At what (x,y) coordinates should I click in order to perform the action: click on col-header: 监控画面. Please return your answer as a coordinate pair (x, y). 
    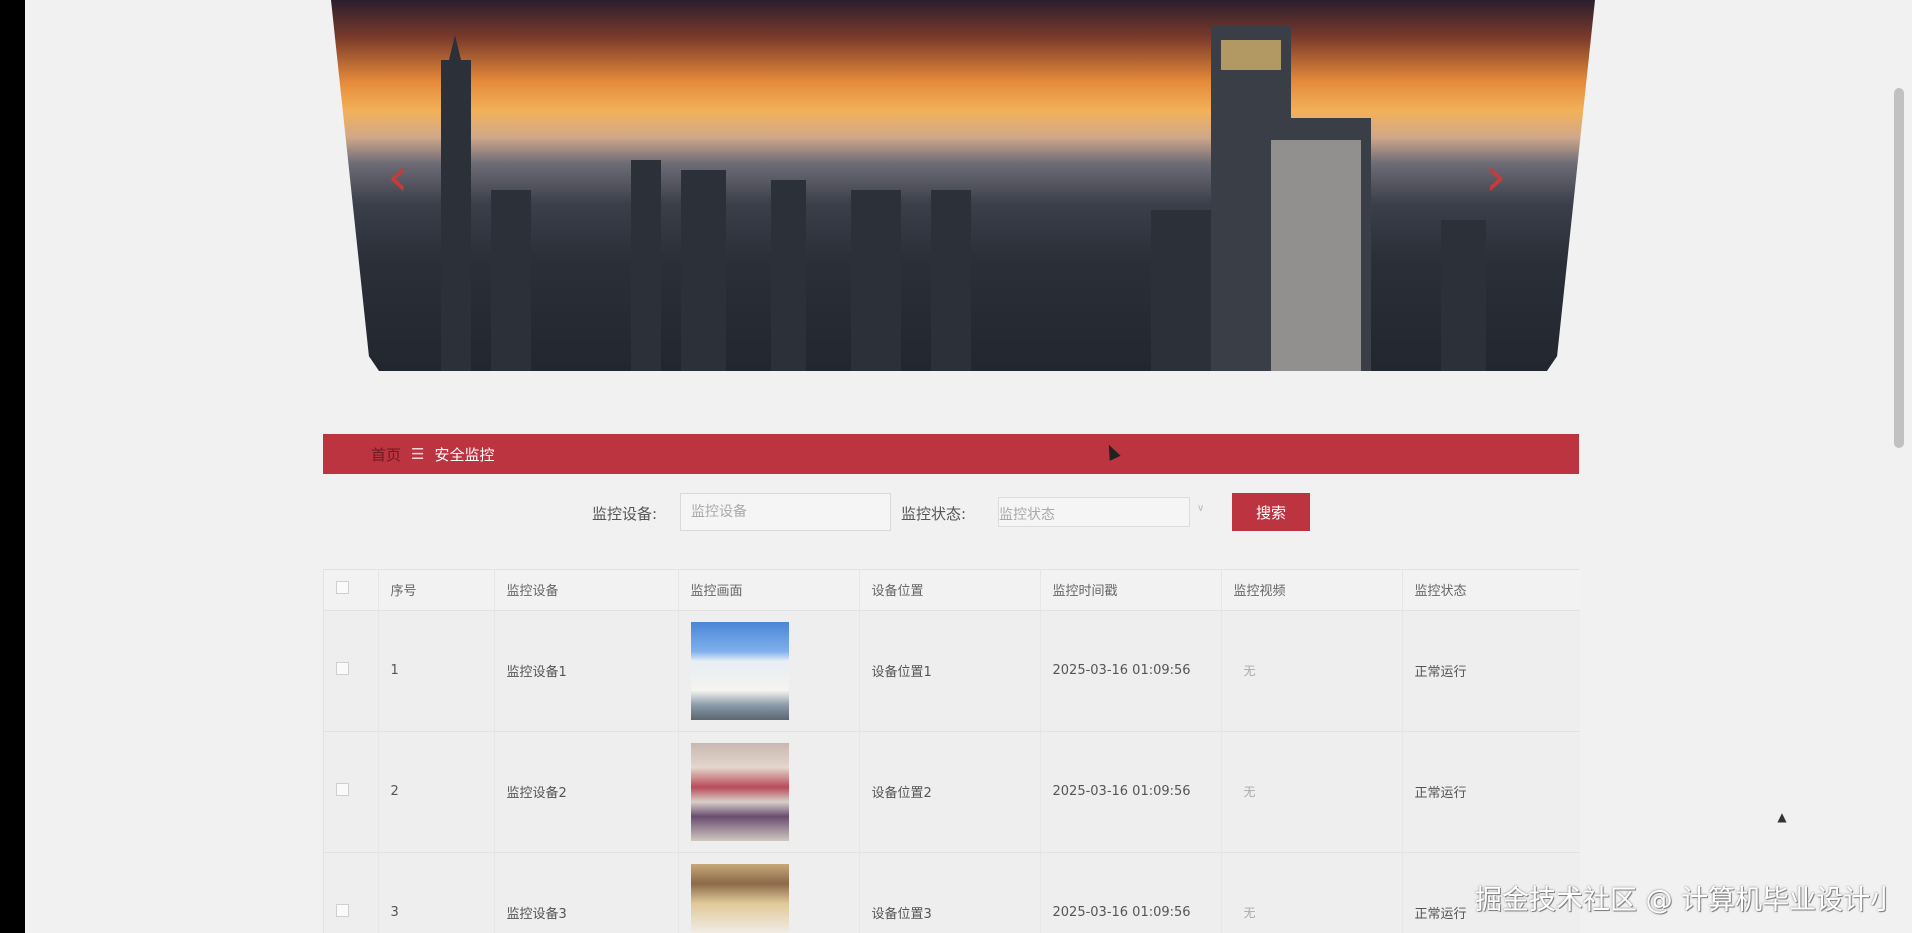
    Looking at the image, I should click on (769, 590).